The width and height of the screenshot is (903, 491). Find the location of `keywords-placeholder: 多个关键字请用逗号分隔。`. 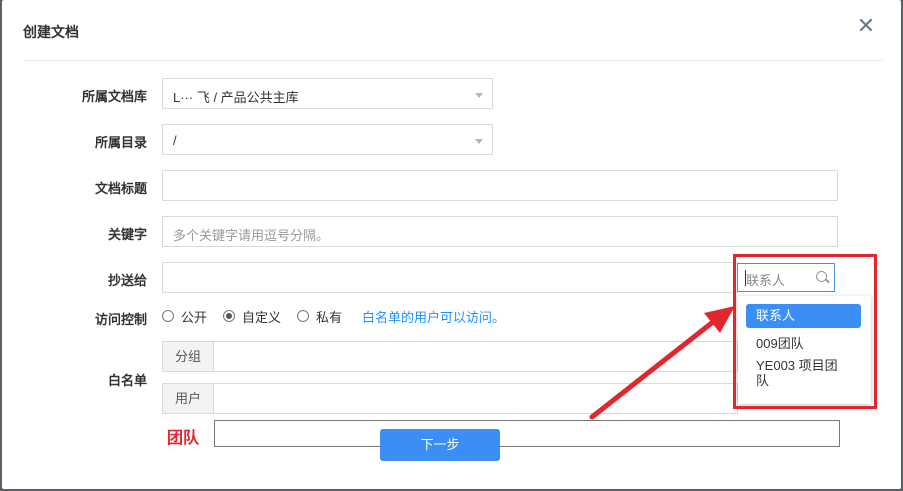

keywords-placeholder: 多个关键字请用逗号分隔。 is located at coordinates (251, 235).